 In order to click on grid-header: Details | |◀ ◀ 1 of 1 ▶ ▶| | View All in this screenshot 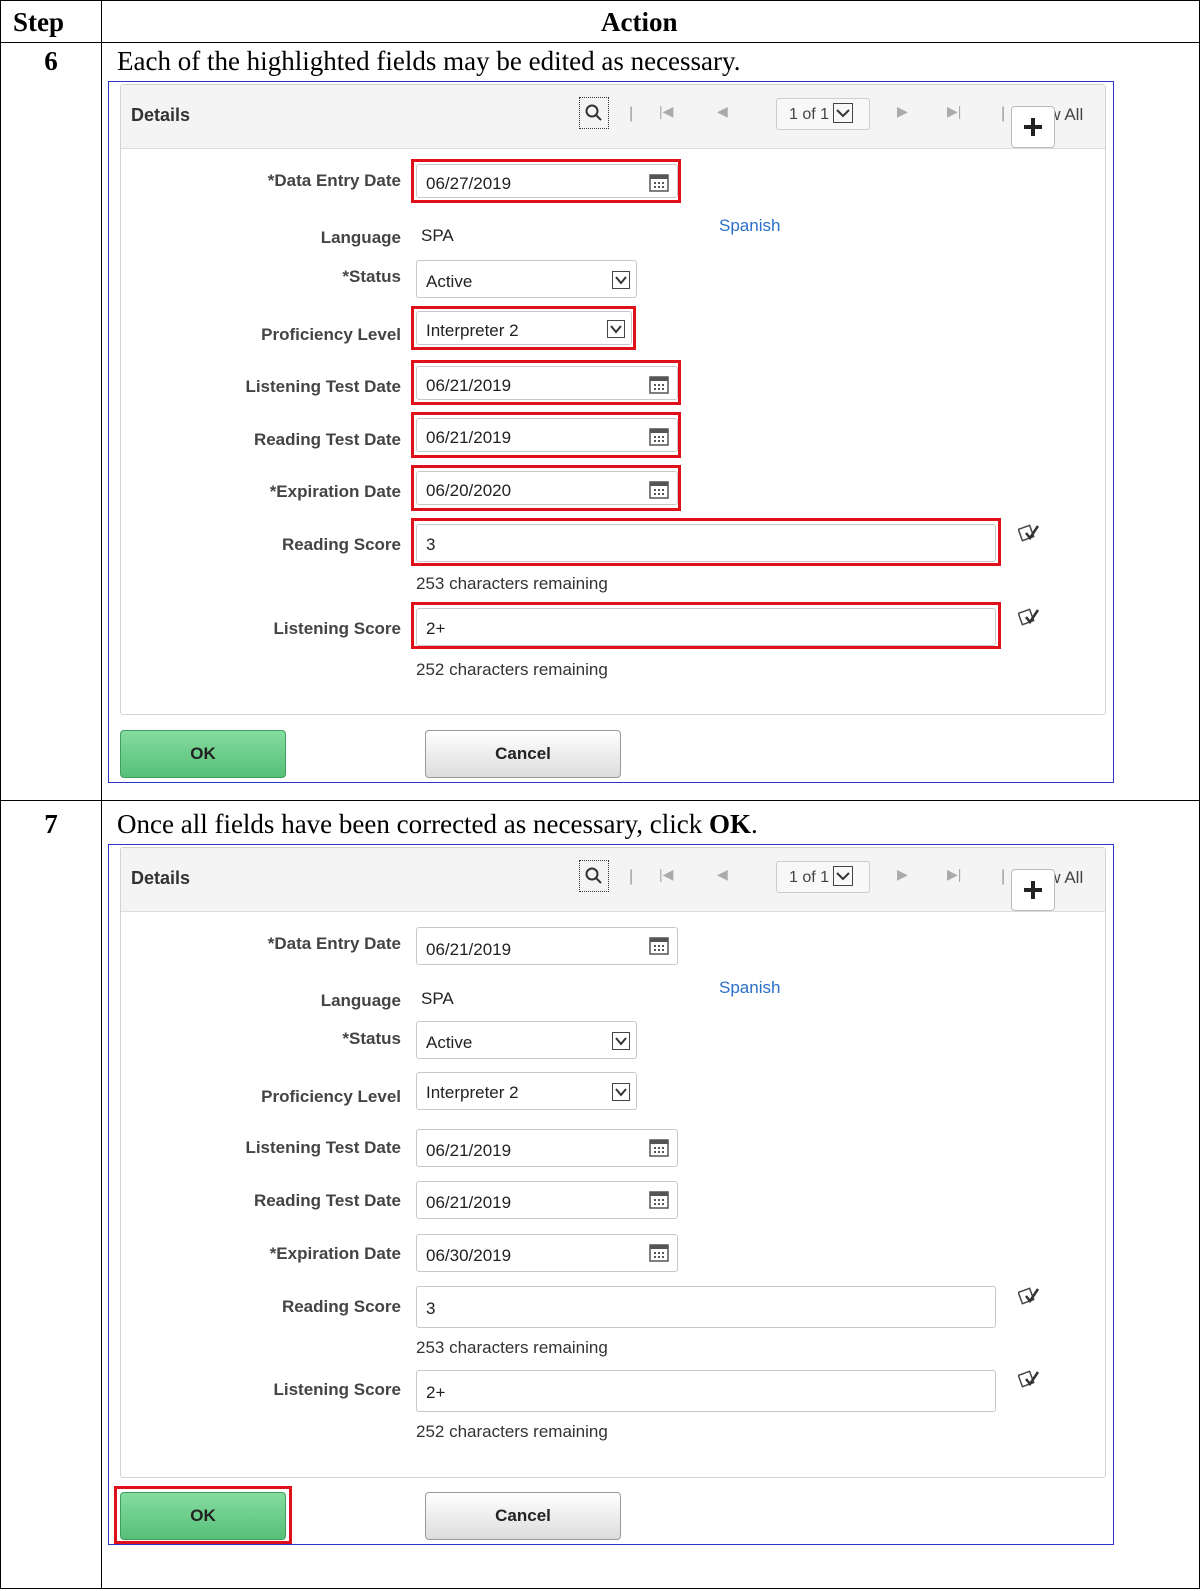, I will do `click(613, 880)`.